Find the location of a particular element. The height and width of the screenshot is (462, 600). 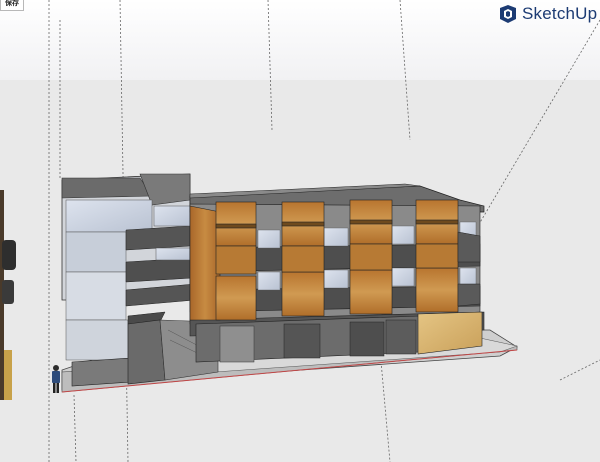

brand: SketchUp is located at coordinates (547, 14).